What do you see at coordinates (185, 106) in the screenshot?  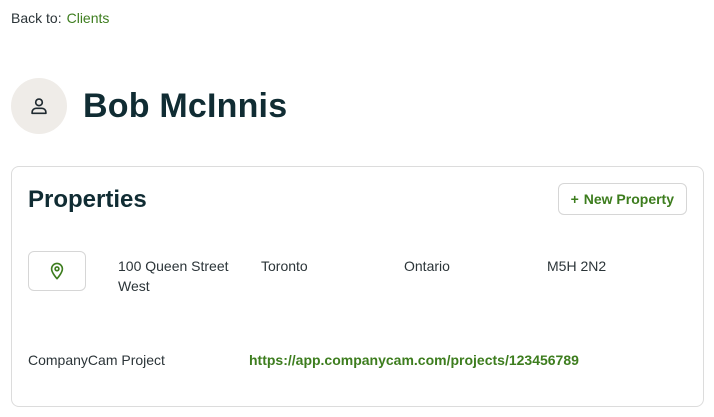 I see `client-name: Bob McInnis` at bounding box center [185, 106].